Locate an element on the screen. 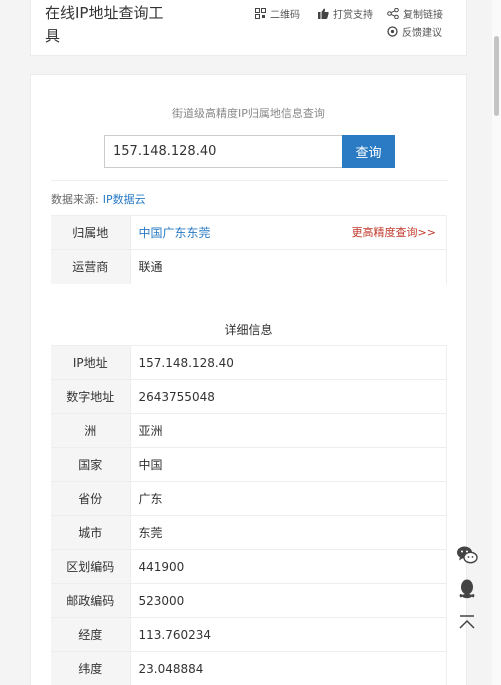 This screenshot has height=685, width=501. wechat-icon is located at coordinates (467, 555).